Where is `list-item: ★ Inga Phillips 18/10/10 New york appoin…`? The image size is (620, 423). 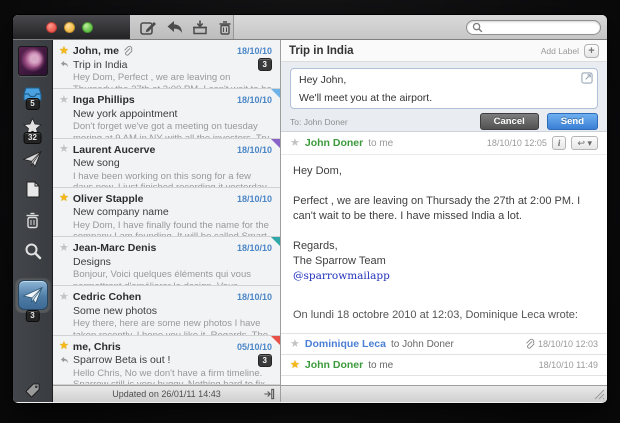
list-item: ★ Inga Phillips 18/10/10 New york appoin… is located at coordinates (166, 114).